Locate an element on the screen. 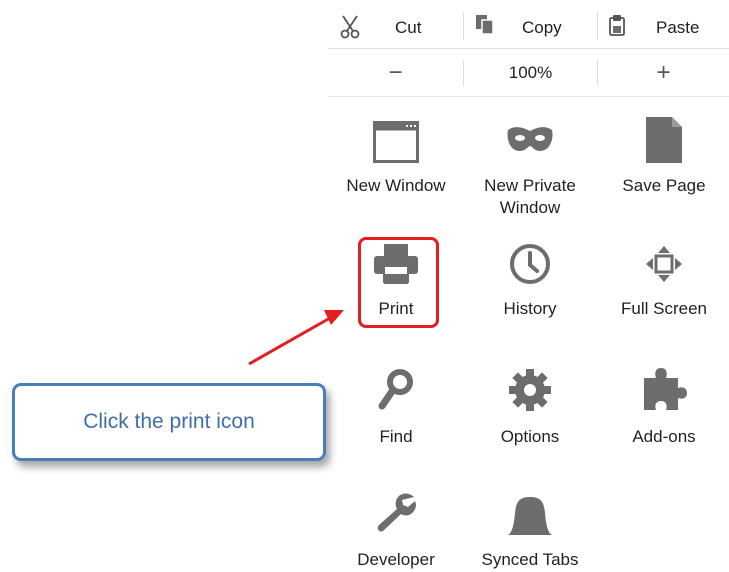 Image resolution: width=729 pixels, height=572 pixels. copy-icon is located at coordinates (485, 25).